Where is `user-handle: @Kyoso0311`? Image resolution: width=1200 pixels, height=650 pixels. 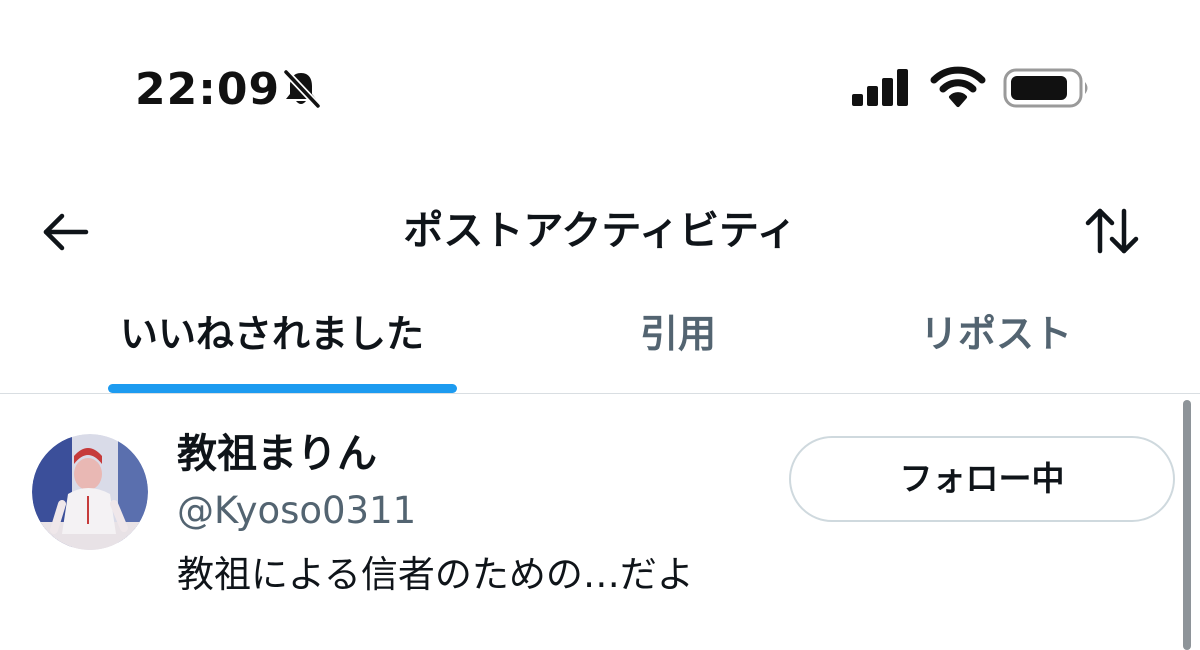 user-handle: @Kyoso0311 is located at coordinates (296, 511).